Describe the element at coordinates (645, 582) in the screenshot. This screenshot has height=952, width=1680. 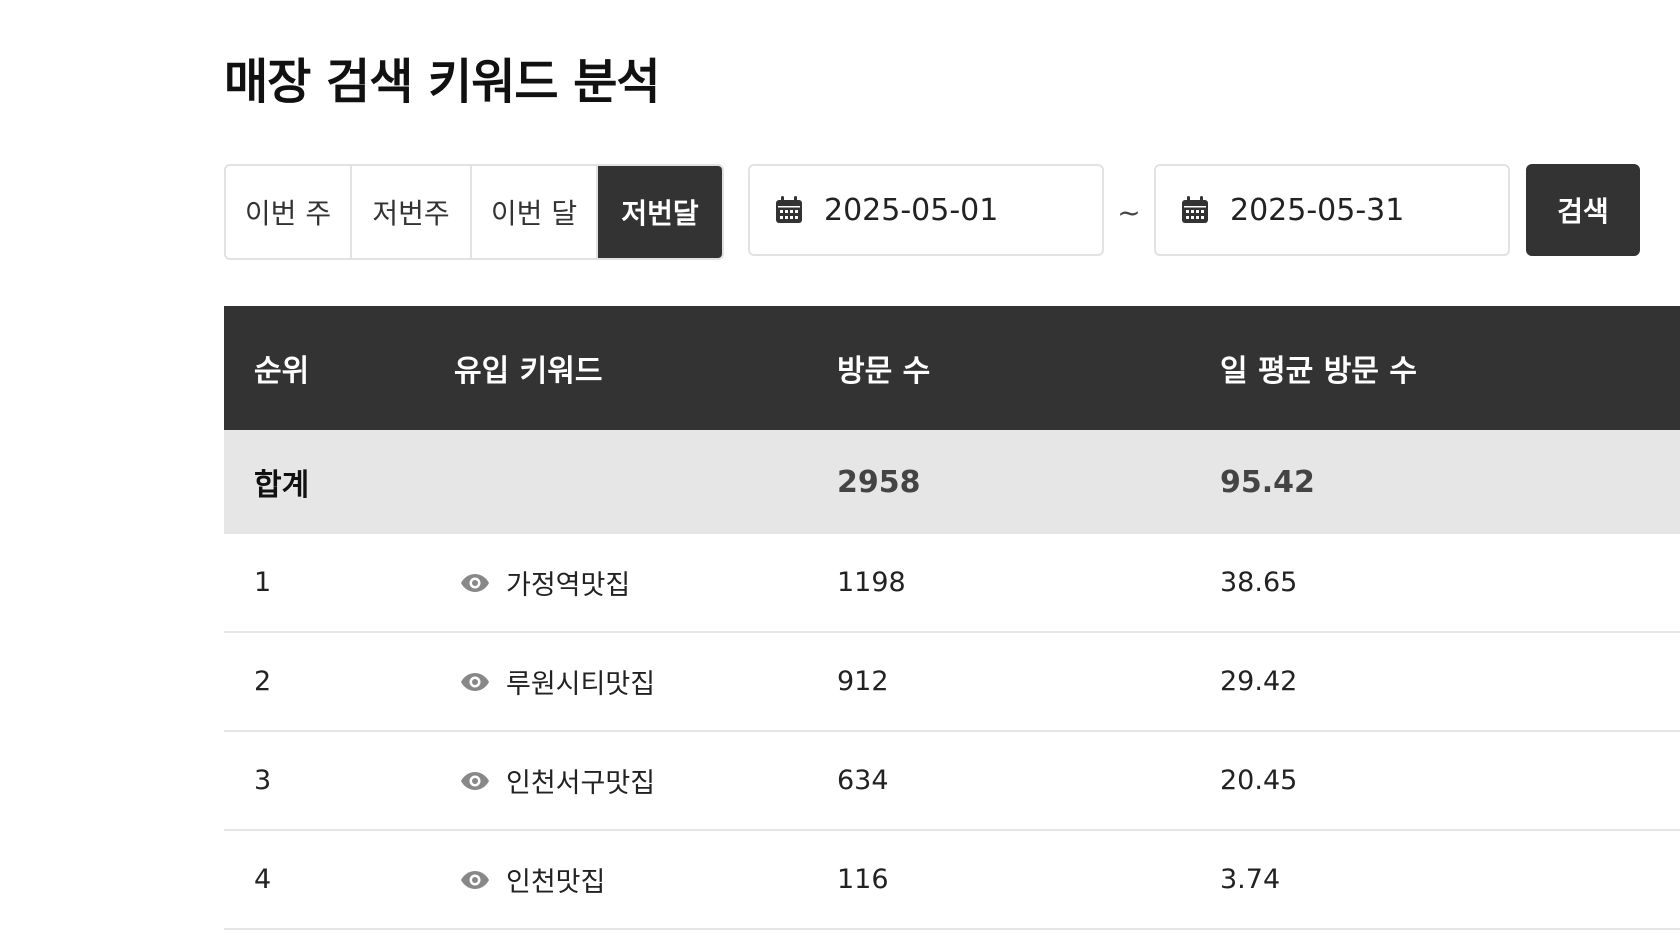
I see `row-keyword: 가정역맛집` at that location.